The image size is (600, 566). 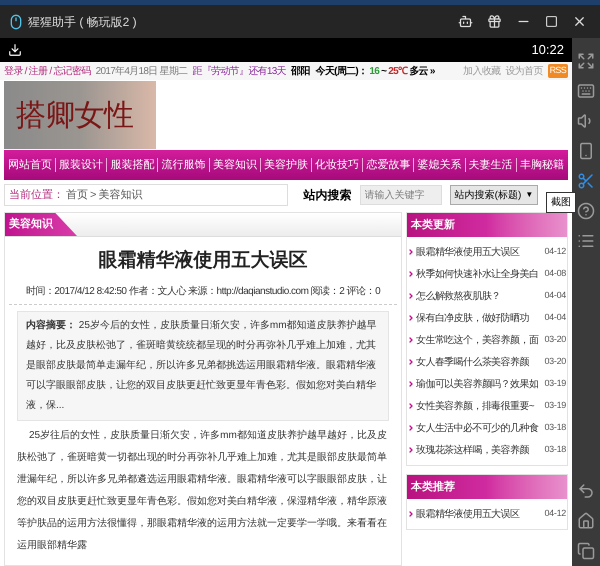 I want to click on article-link: 瑜伽可以美容养颜吗？效果如, so click(x=477, y=384).